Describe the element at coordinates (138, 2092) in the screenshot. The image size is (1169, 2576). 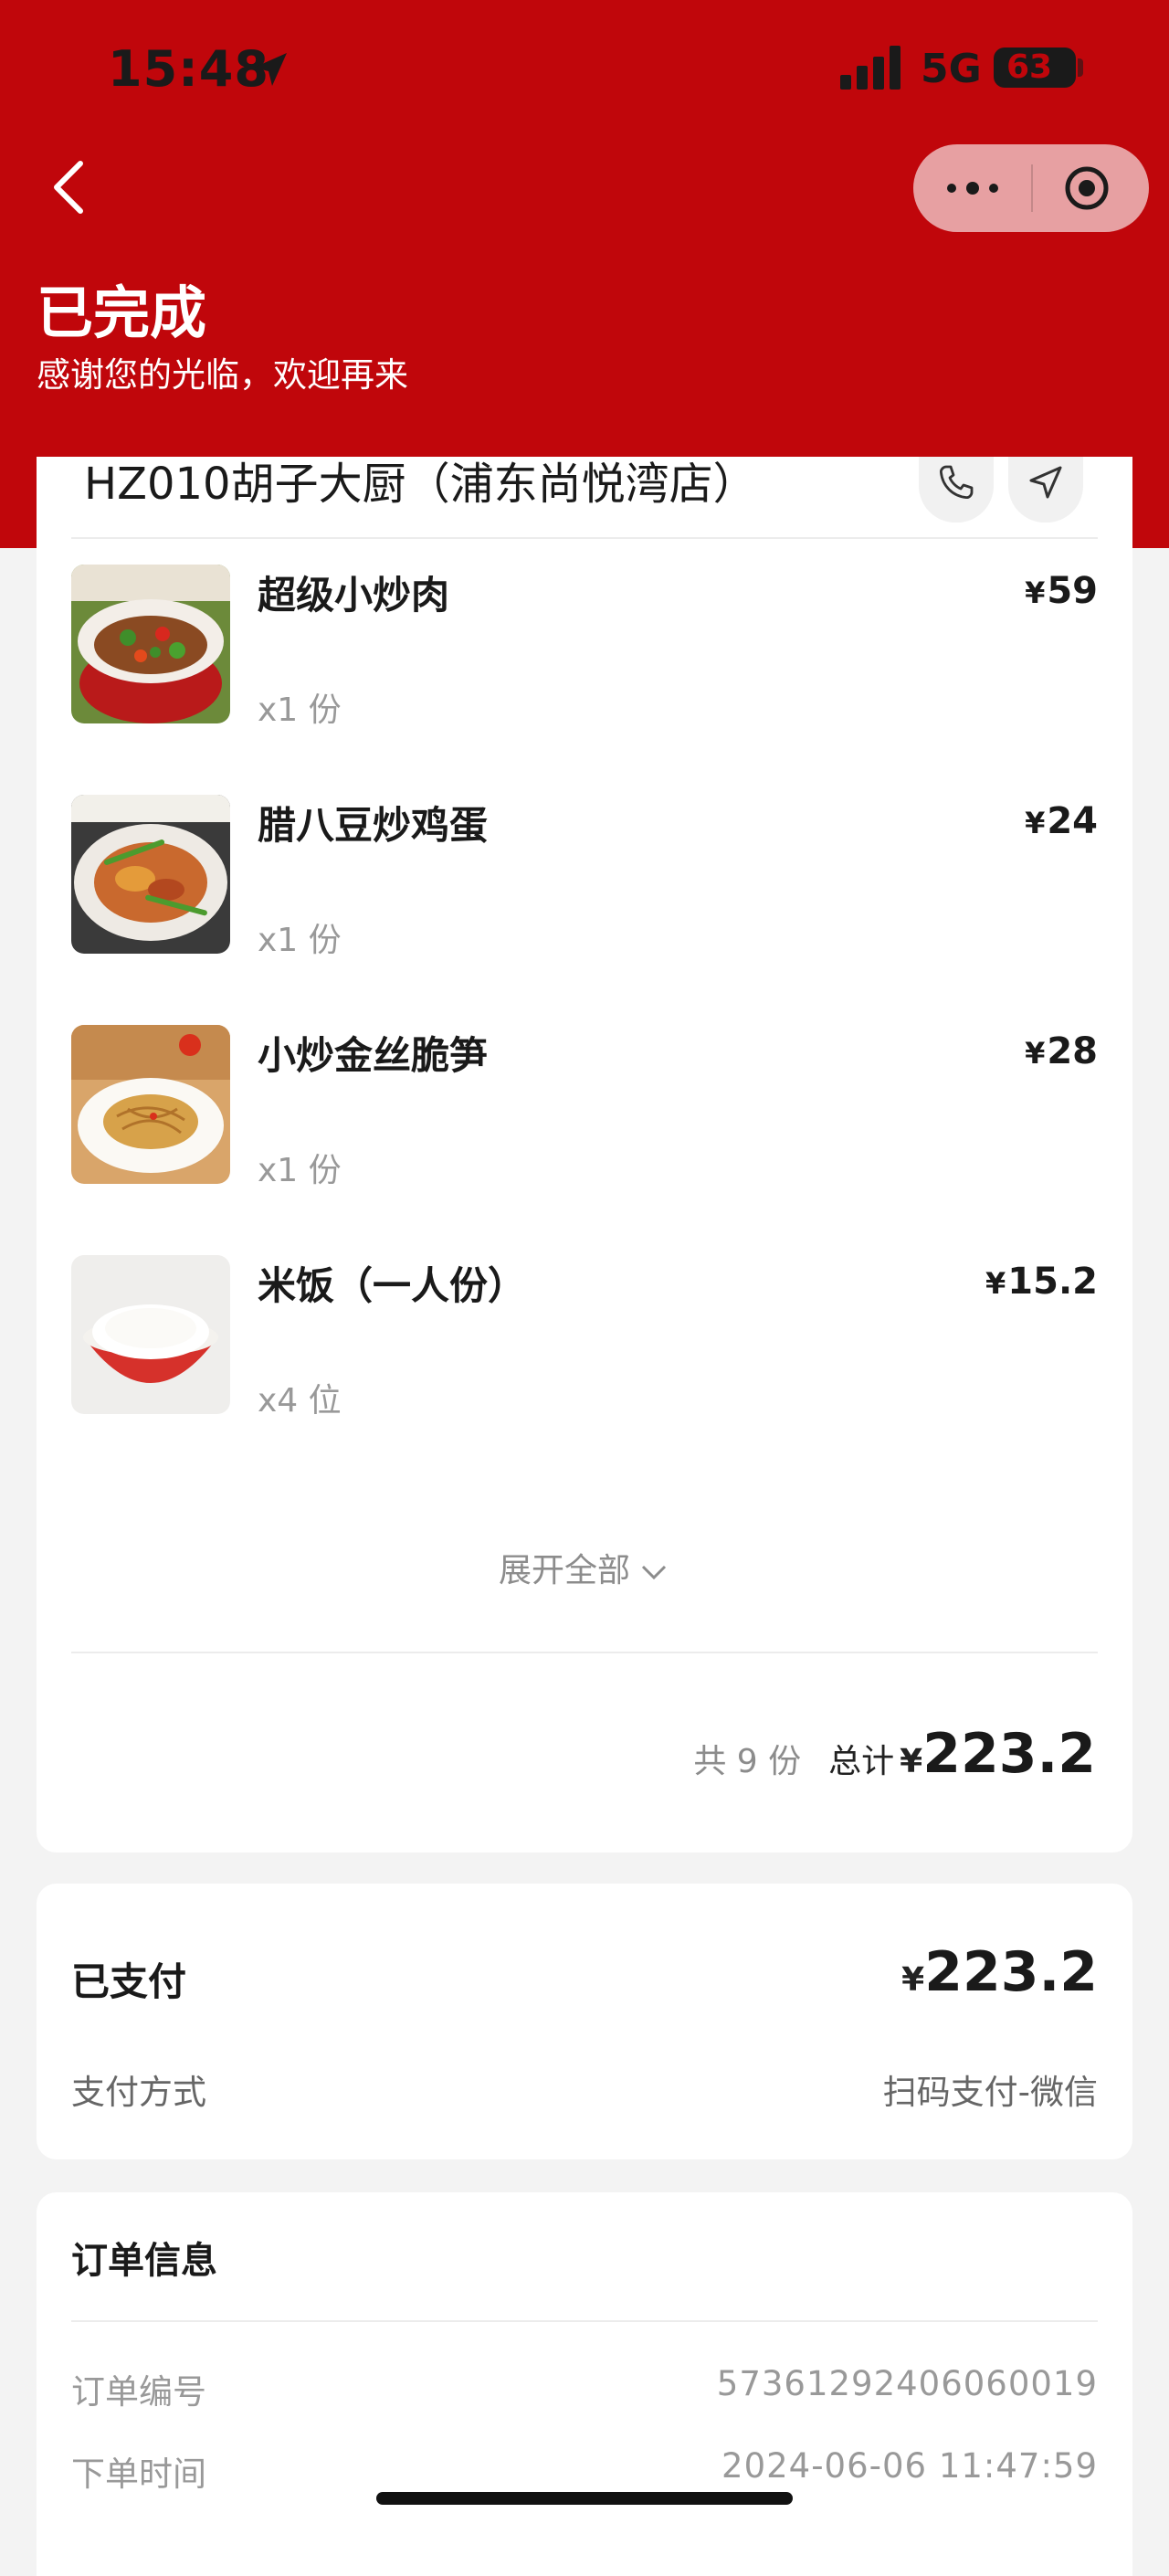
I see `payment-method-label: 支付方式` at that location.